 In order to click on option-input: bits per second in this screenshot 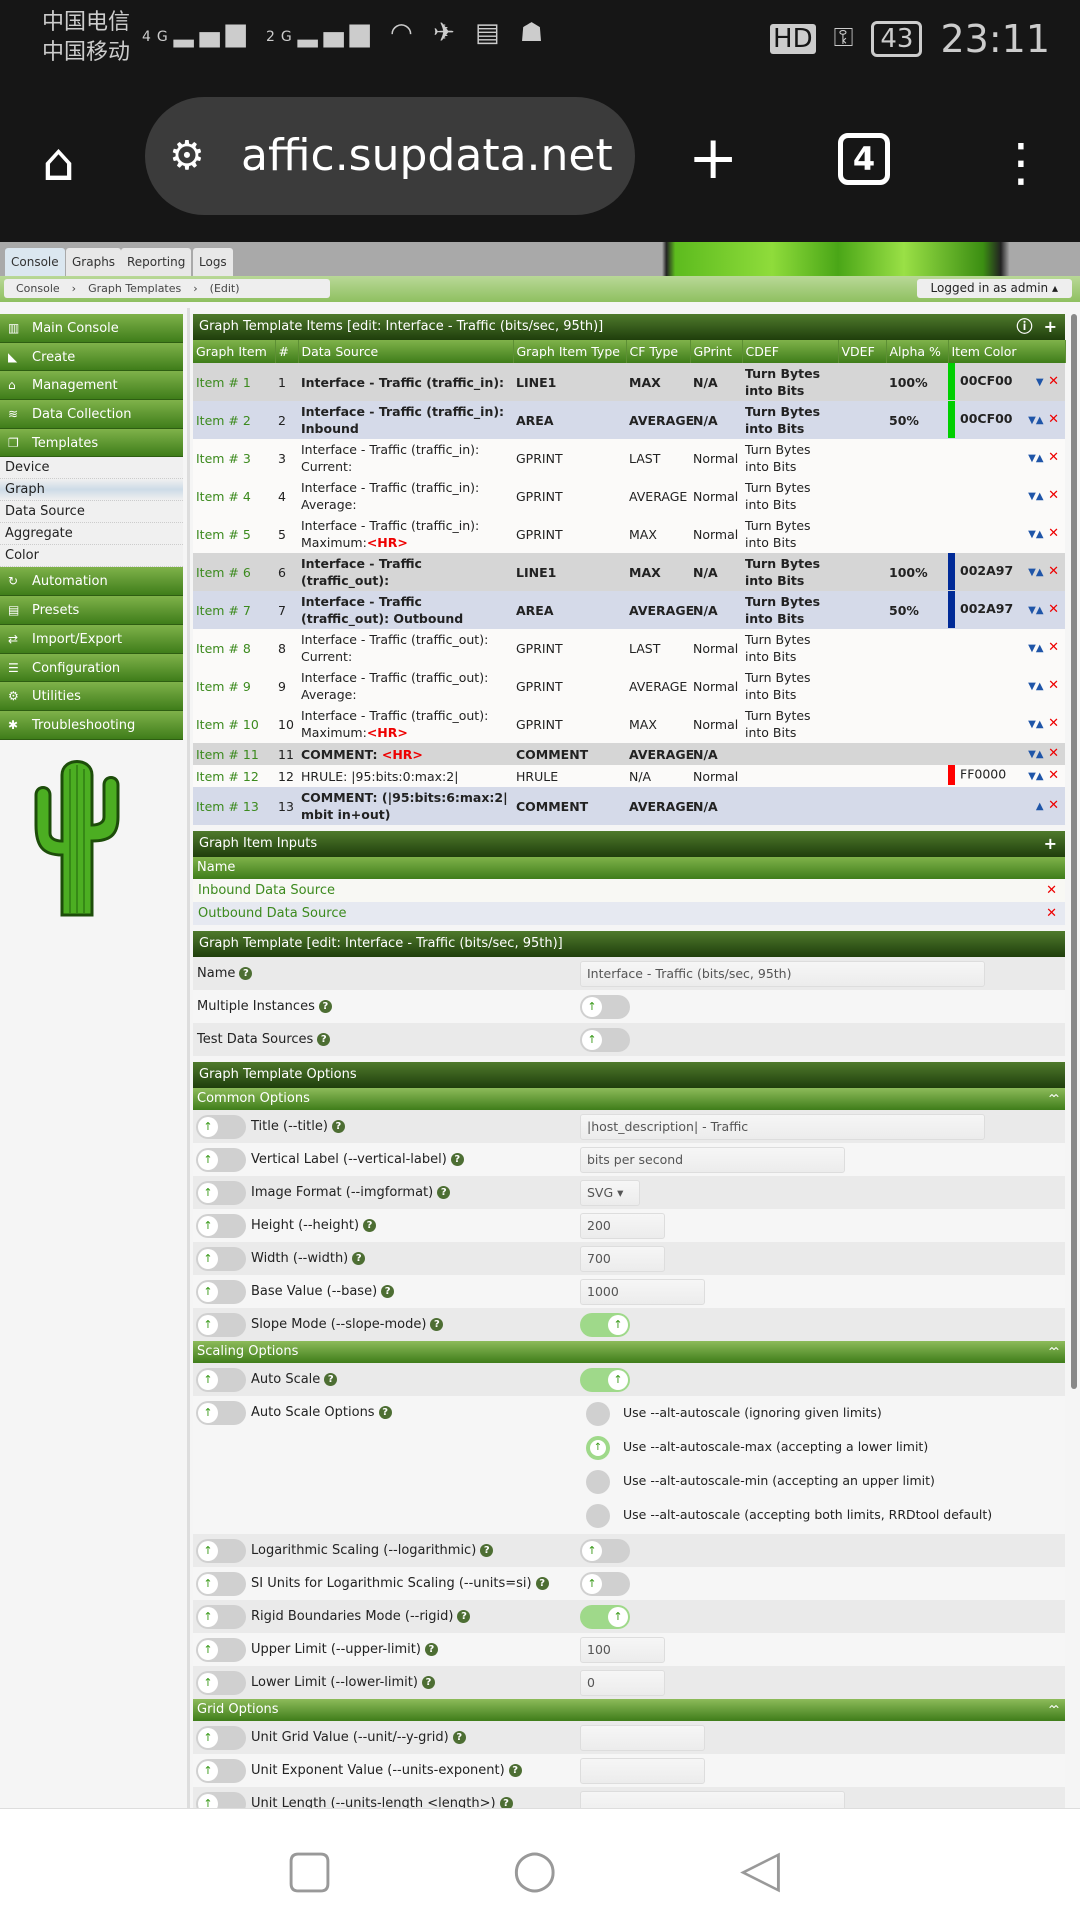, I will do `click(712, 1160)`.